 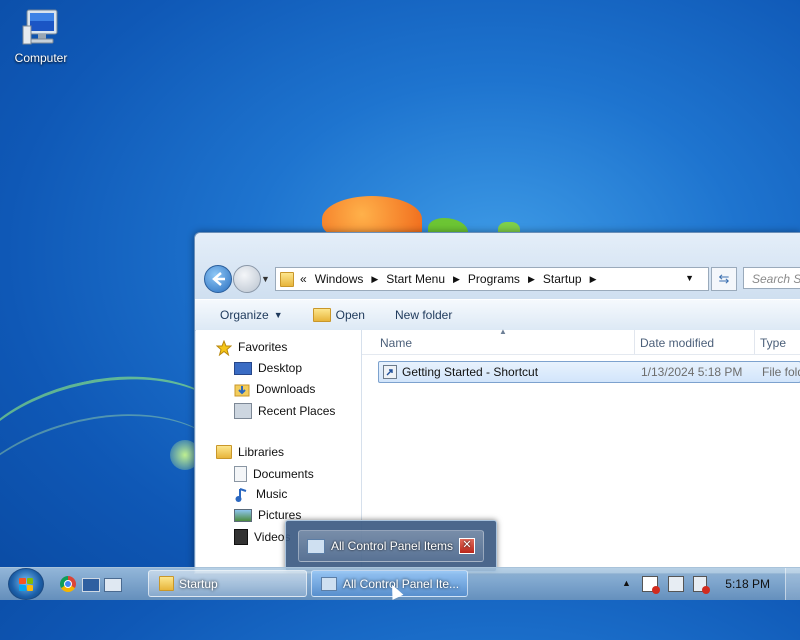 I want to click on libraries-icon, so click(x=224, y=452).